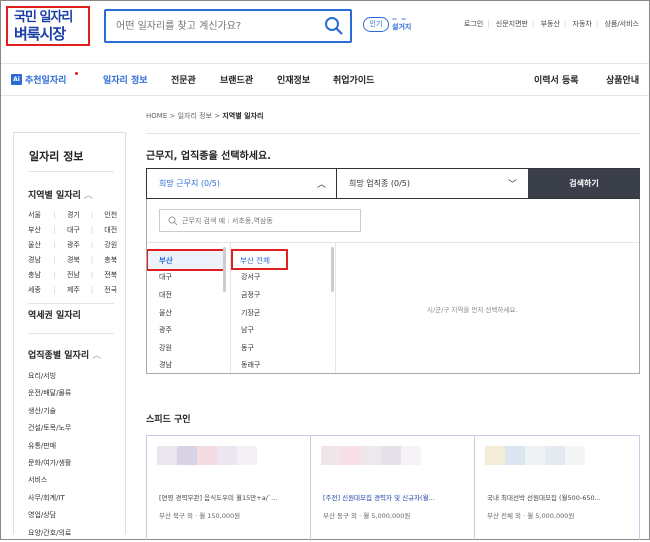 This screenshot has width=650, height=542. What do you see at coordinates (512, 185) in the screenshot?
I see `chevron-down-icon: ﹀` at bounding box center [512, 185].